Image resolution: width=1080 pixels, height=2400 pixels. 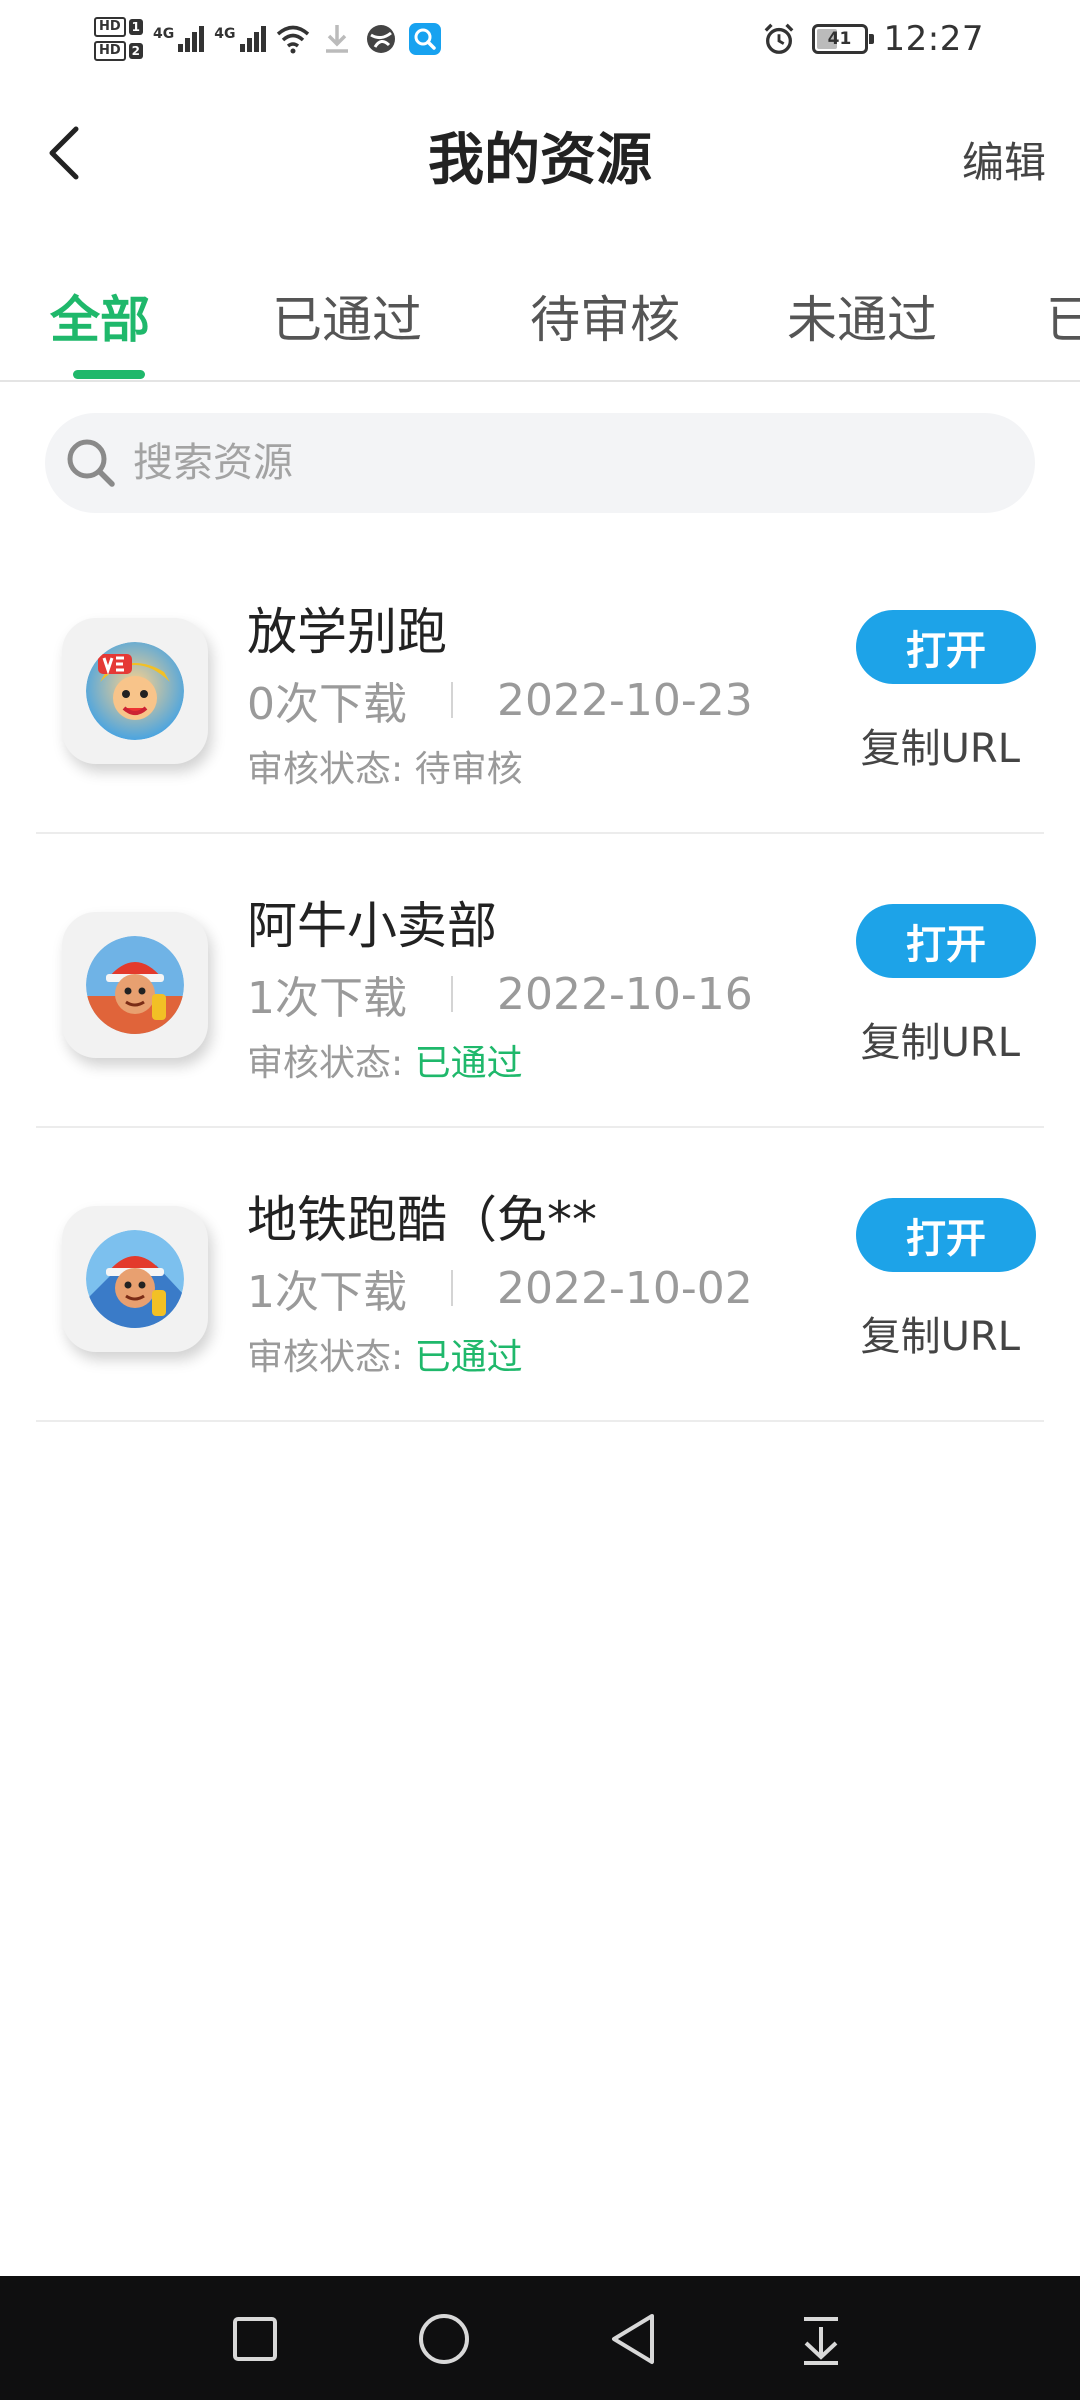 I want to click on resource-meta: 1次下载 2022-10-16, so click(x=500, y=994).